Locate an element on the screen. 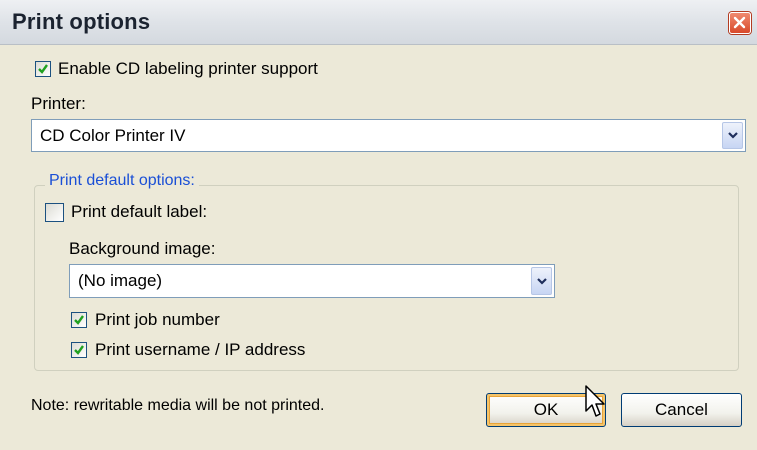 The width and height of the screenshot is (757, 450). enable-cd-labeling-label: Enable CD labeling printer support is located at coordinates (188, 69).